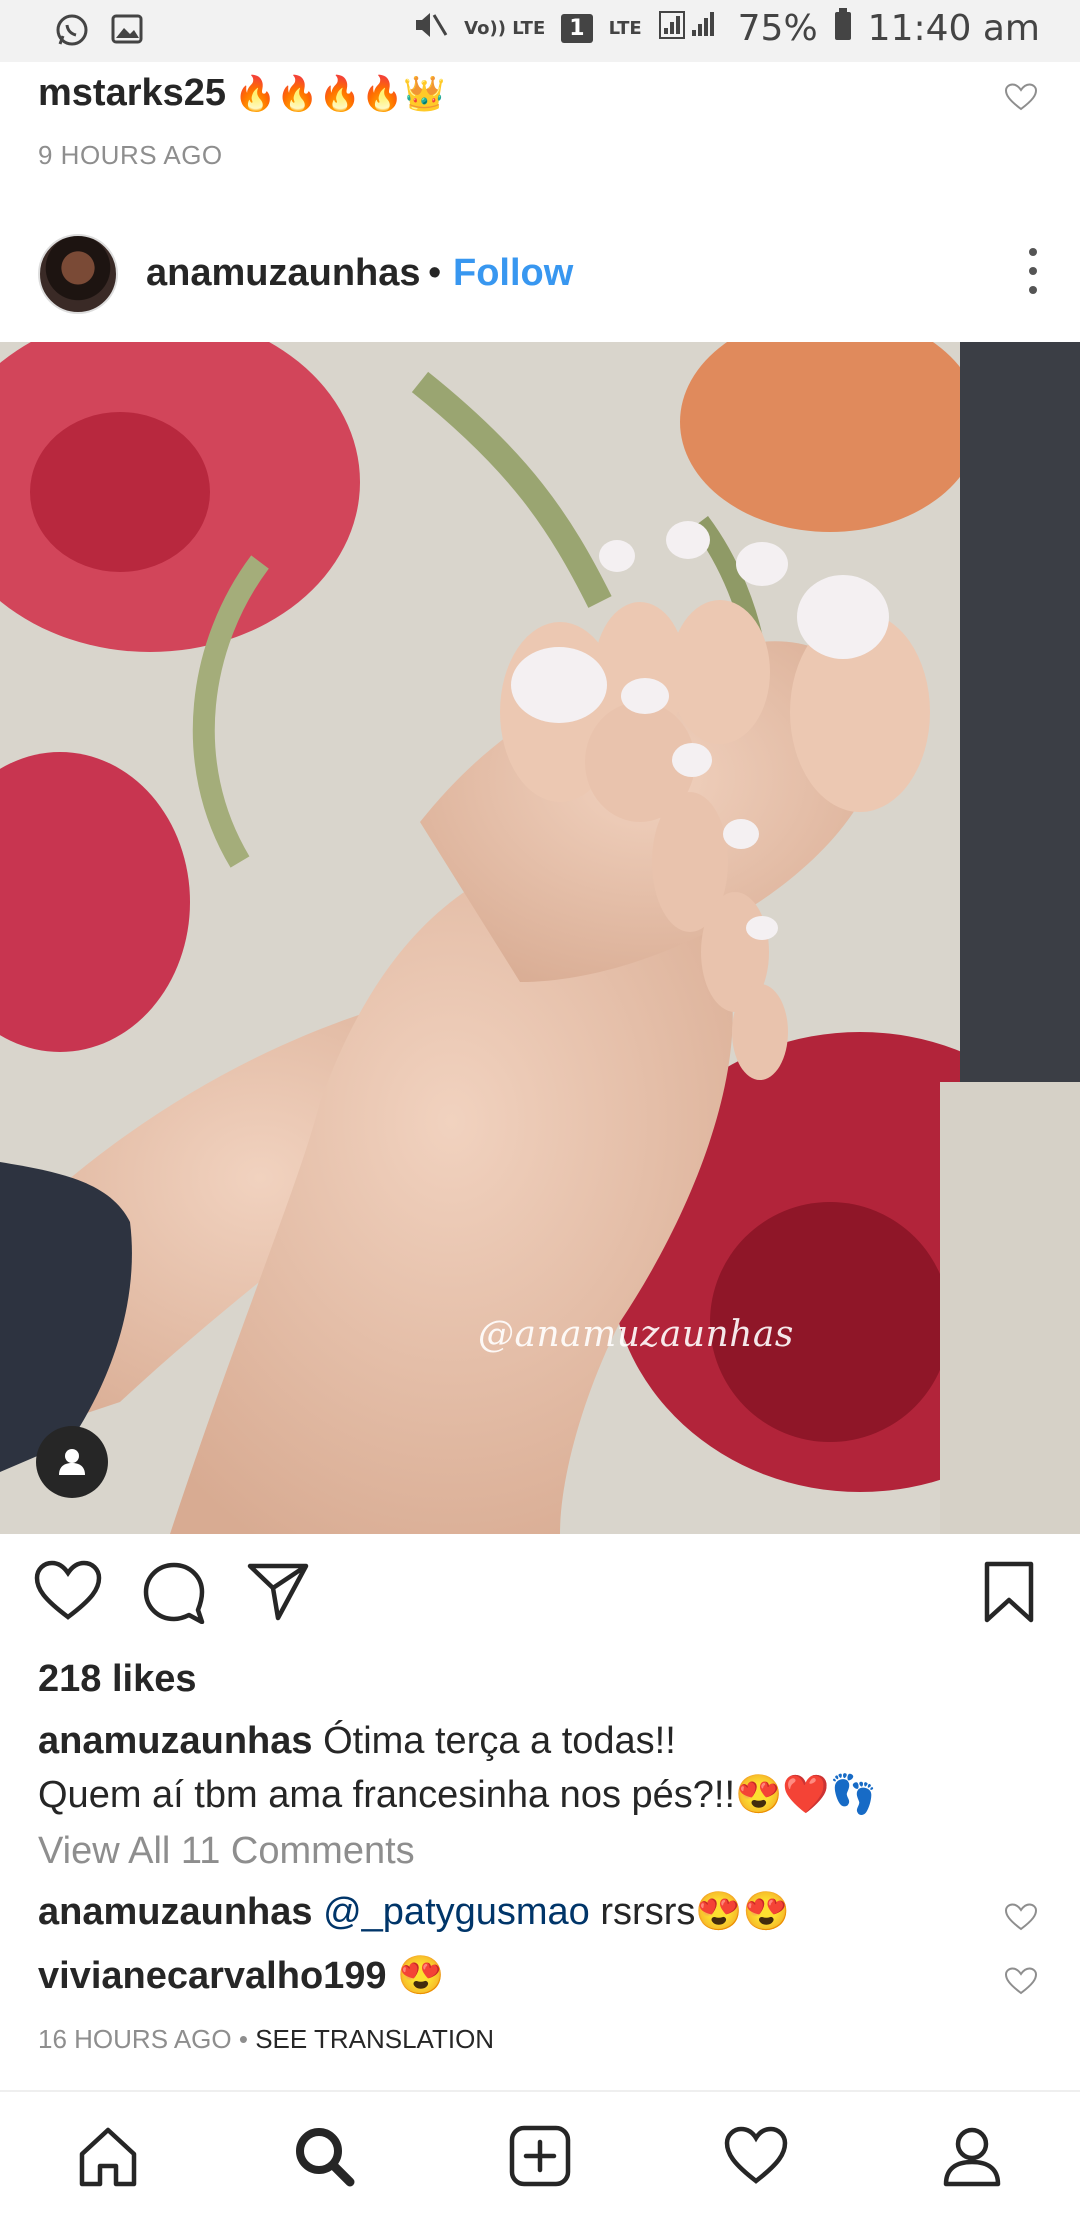 The width and height of the screenshot is (1080, 2220). Describe the element at coordinates (324, 2156) in the screenshot. I see `search-icon` at that location.